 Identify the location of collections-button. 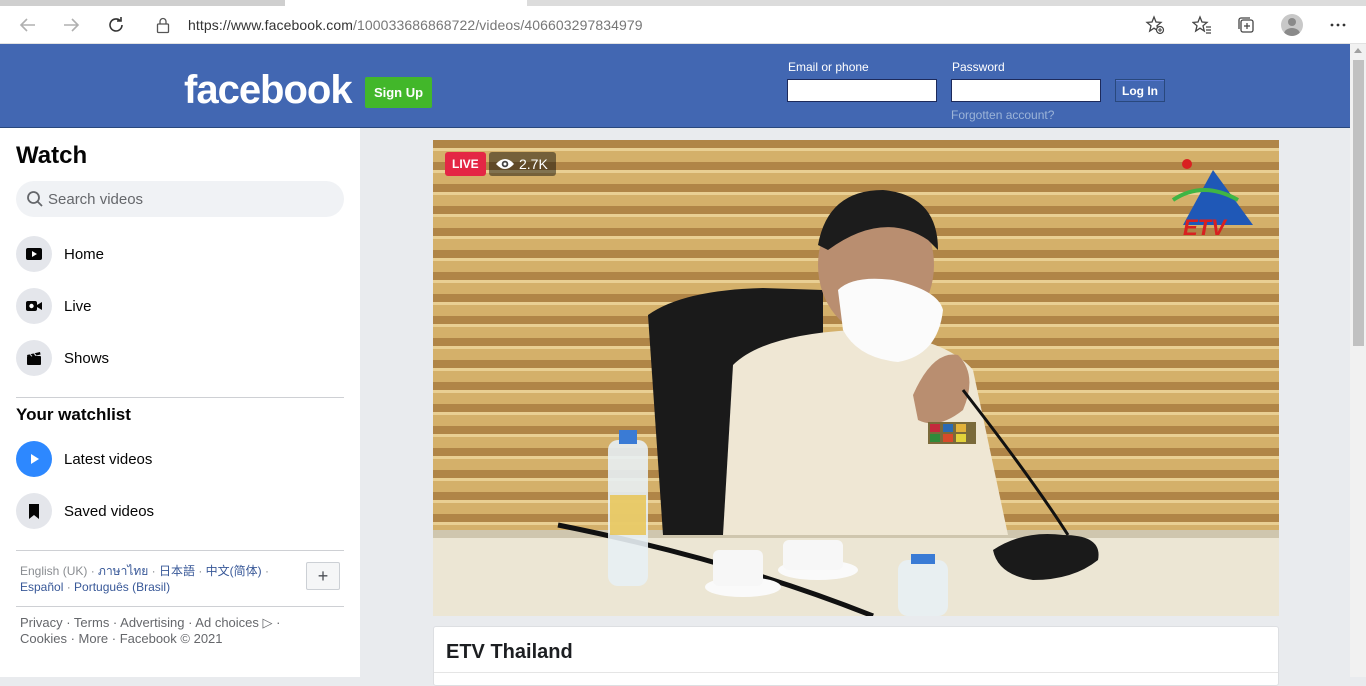
(1246, 25).